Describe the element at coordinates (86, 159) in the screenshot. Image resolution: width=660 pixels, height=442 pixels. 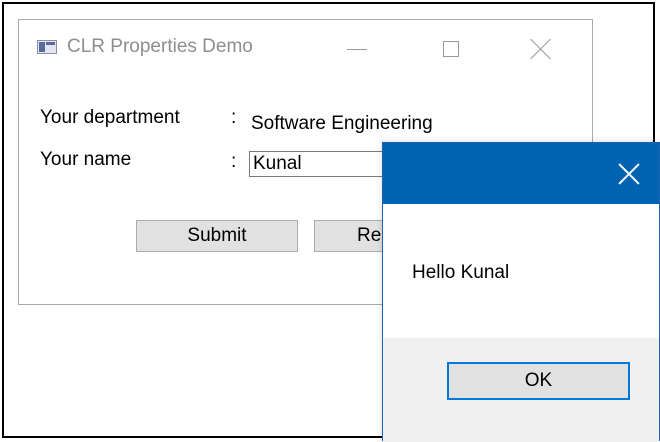
I see `name-label: Your name` at that location.